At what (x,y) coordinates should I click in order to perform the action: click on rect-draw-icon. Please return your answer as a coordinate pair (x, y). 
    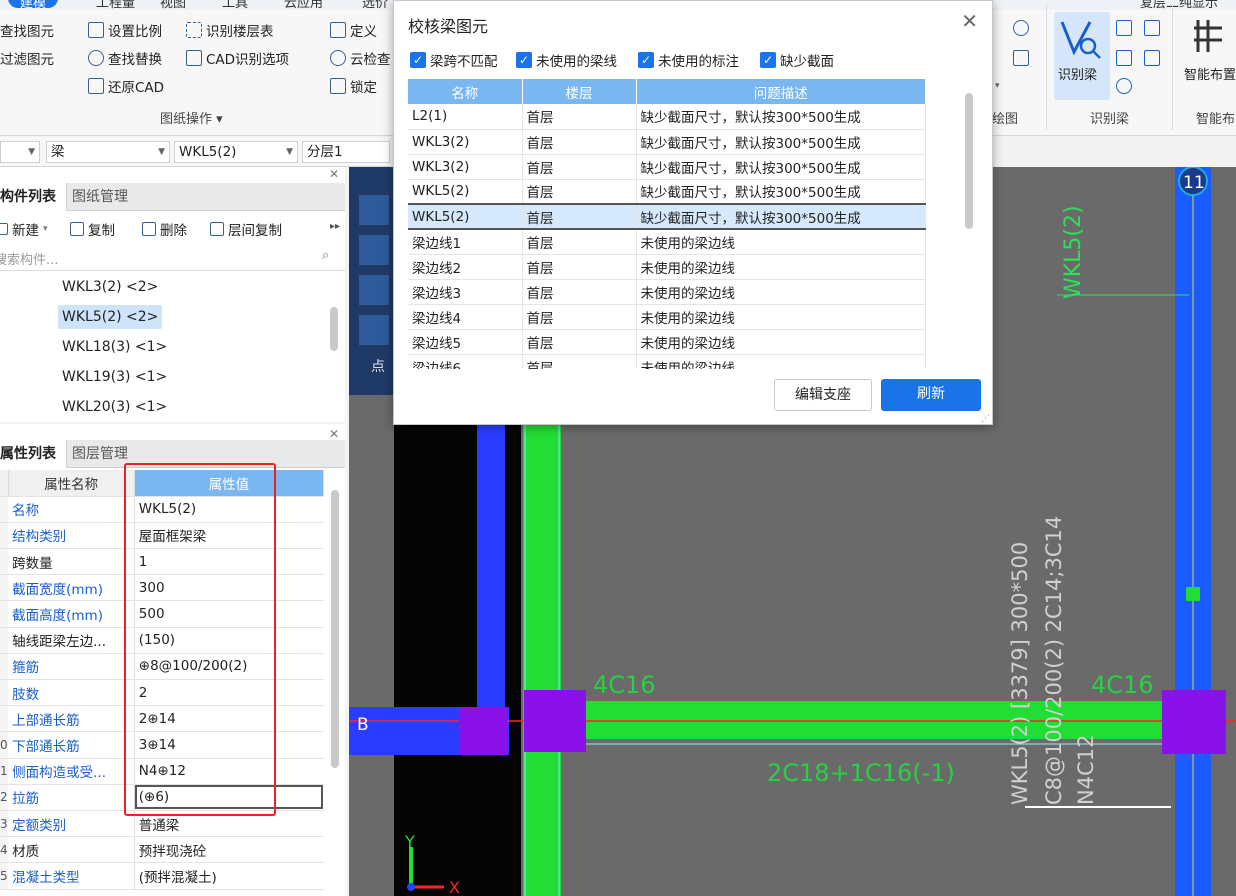
    Looking at the image, I should click on (1021, 58).